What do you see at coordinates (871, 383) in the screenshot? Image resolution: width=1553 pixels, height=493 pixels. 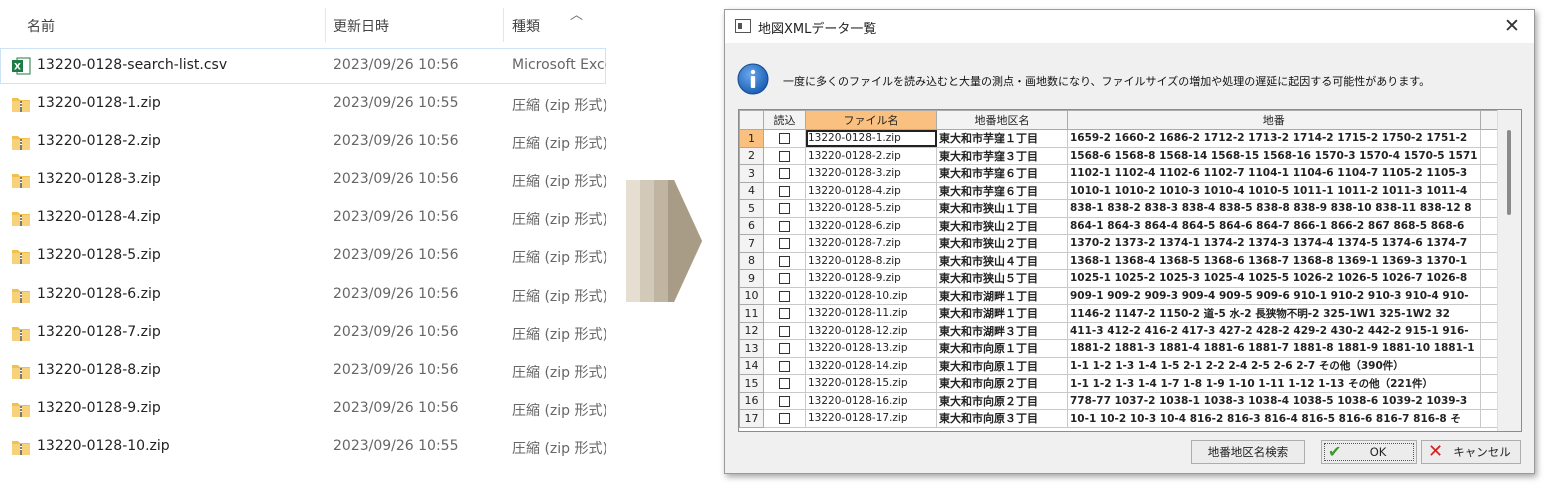 I see `file-name-cell: 13220-0128-15.zip` at bounding box center [871, 383].